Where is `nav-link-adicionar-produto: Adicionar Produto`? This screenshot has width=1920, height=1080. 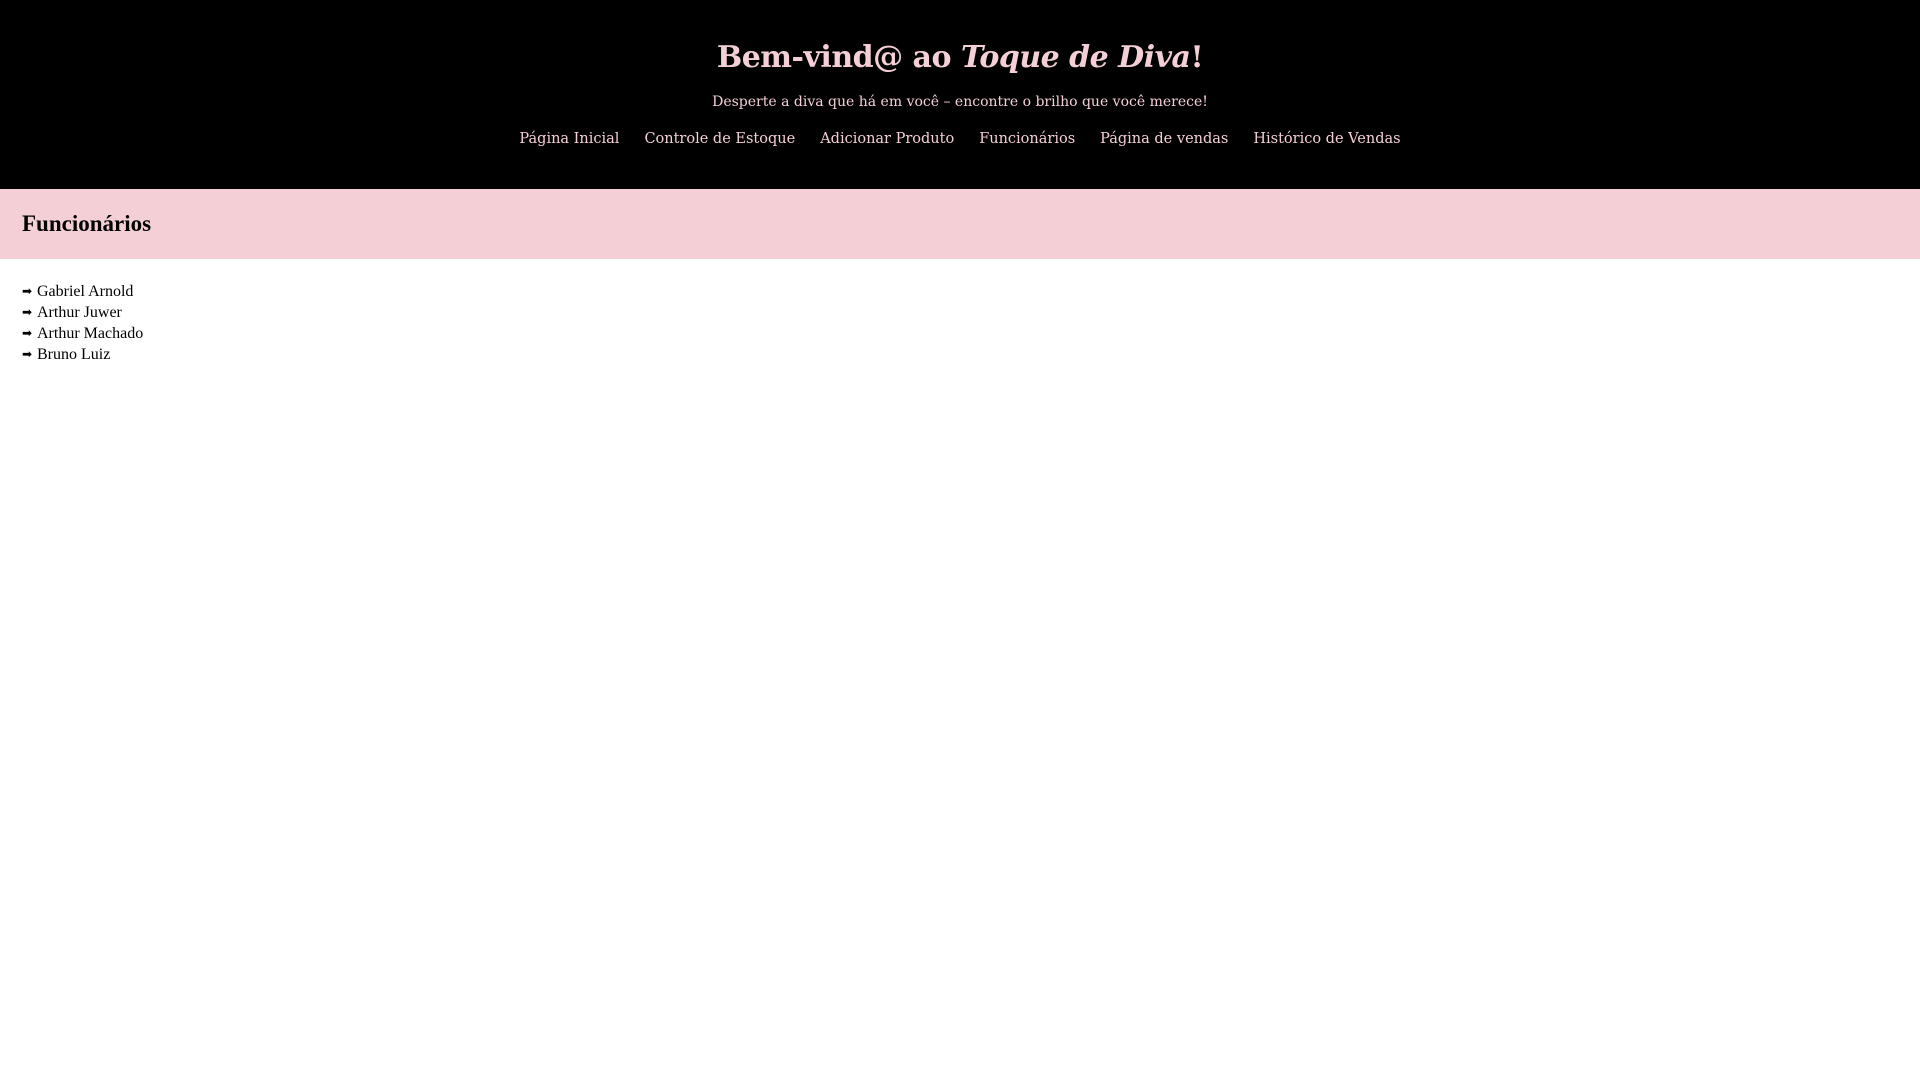 nav-link-adicionar-produto: Adicionar Produto is located at coordinates (887, 139).